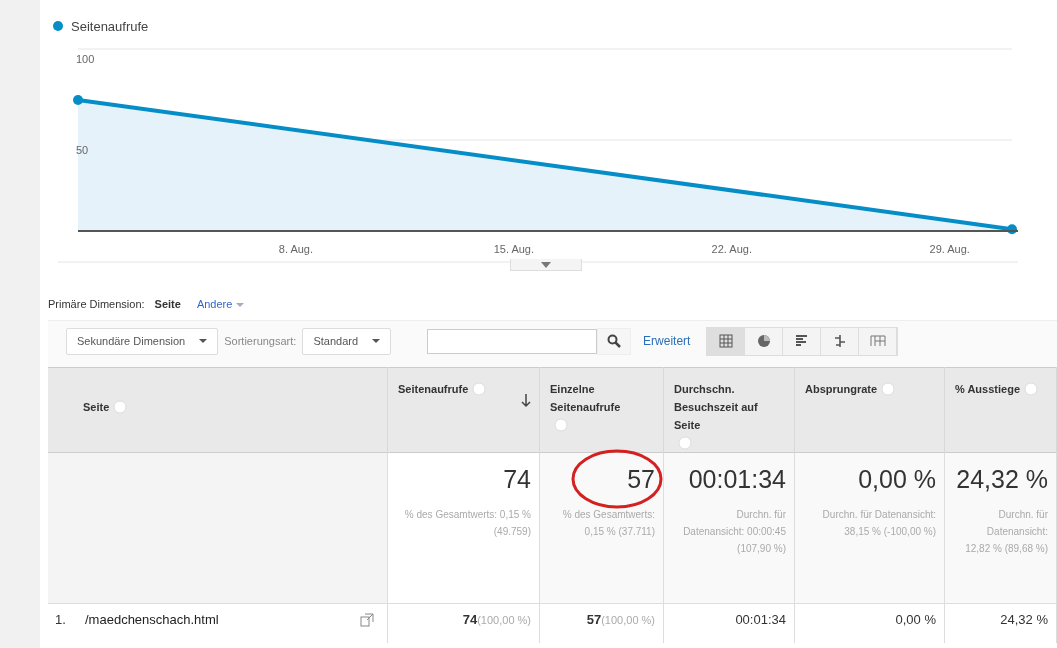 The height and width of the screenshot is (648, 1057). What do you see at coordinates (1000, 623) in the screenshot?
I see `table-cell: 24,32 %` at bounding box center [1000, 623].